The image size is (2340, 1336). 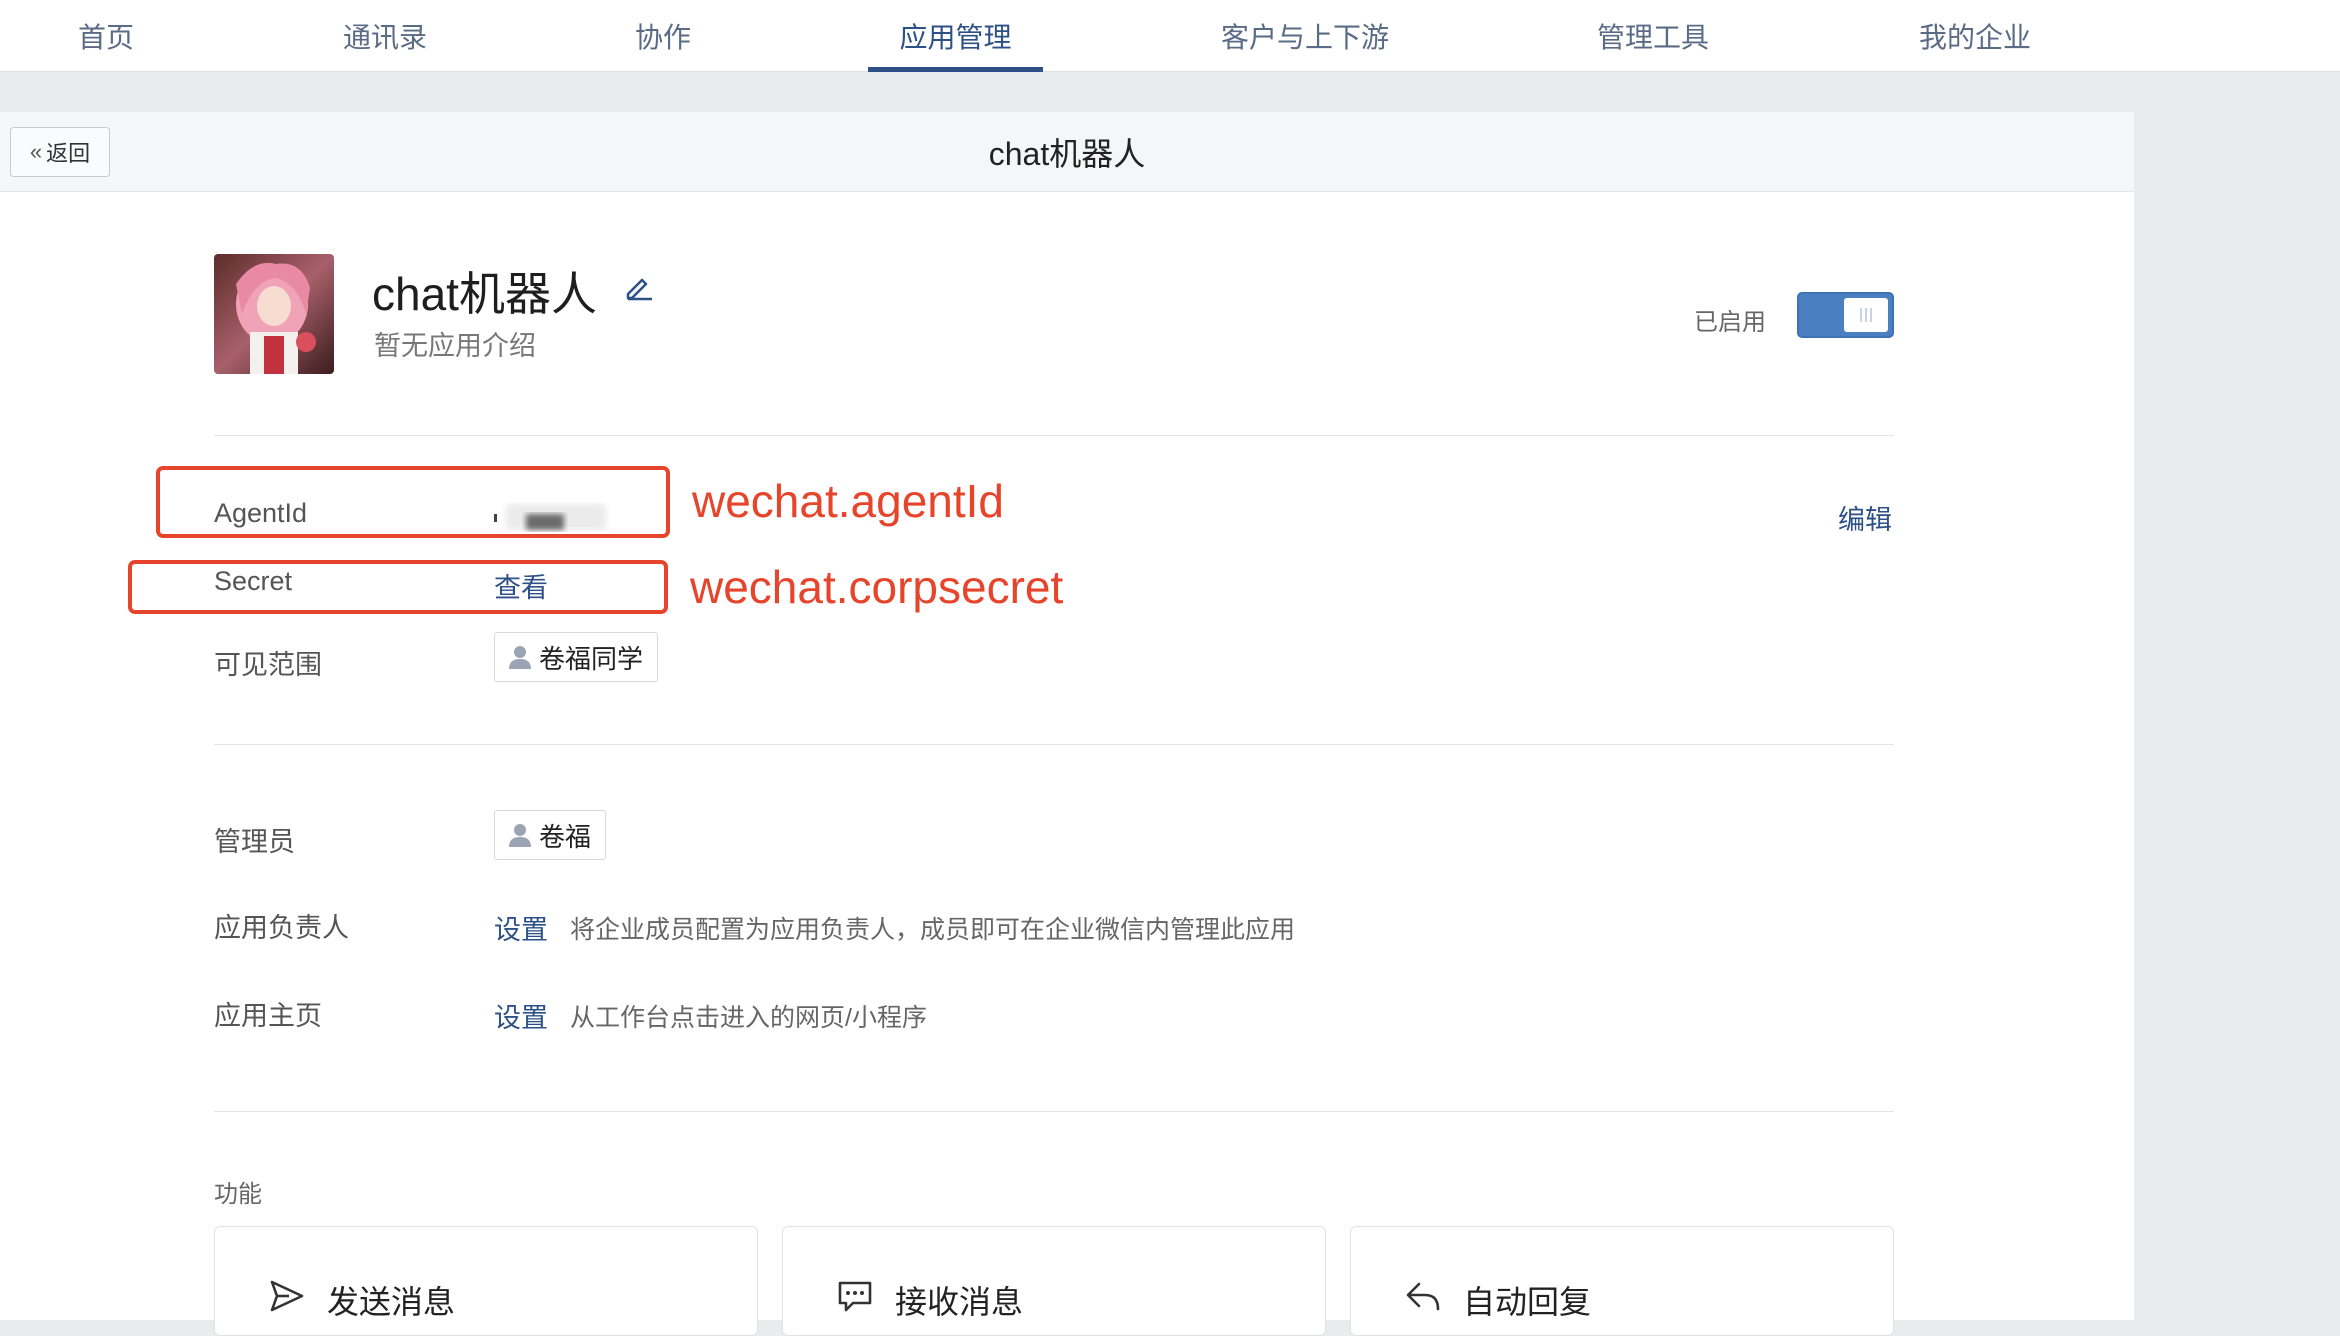 What do you see at coordinates (398, 587) in the screenshot?
I see `secret-annotation-box` at bounding box center [398, 587].